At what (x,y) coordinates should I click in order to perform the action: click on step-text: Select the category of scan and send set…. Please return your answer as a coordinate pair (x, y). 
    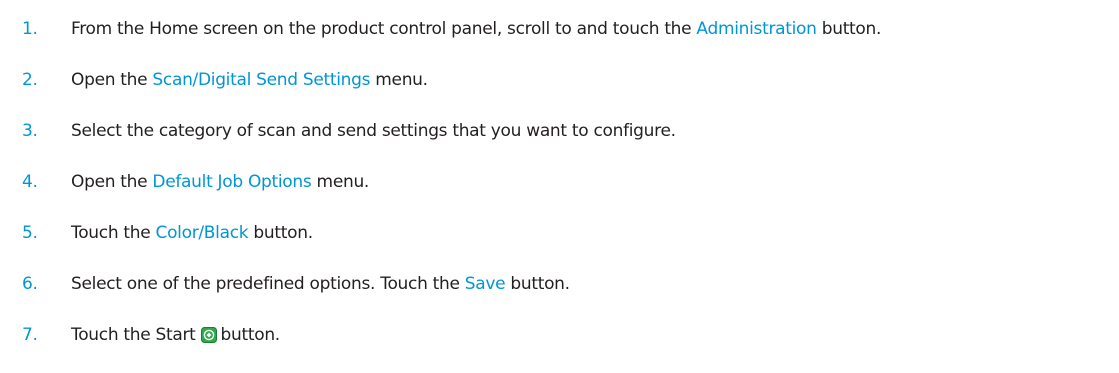
    Looking at the image, I should click on (373, 131).